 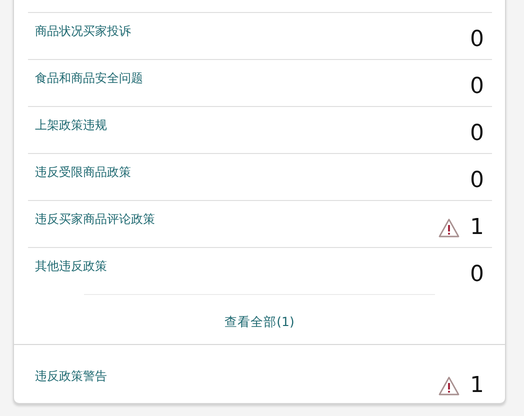 What do you see at coordinates (259, 322) in the screenshot?
I see `view-all-link: 查看全部(1)` at bounding box center [259, 322].